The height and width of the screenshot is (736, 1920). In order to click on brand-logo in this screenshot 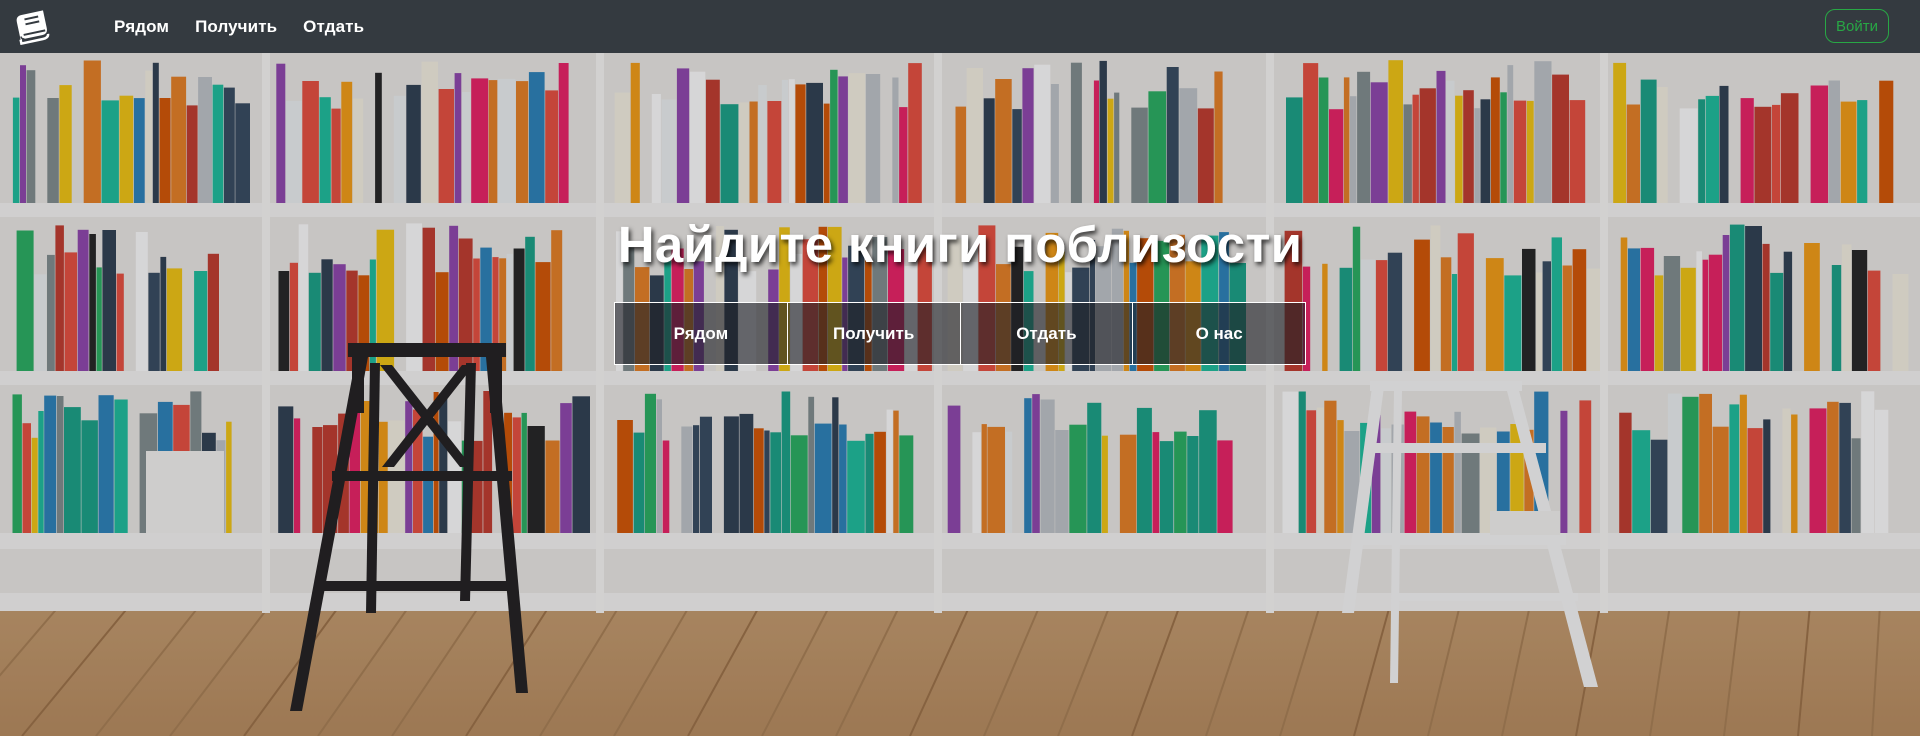, I will do `click(32, 26)`.